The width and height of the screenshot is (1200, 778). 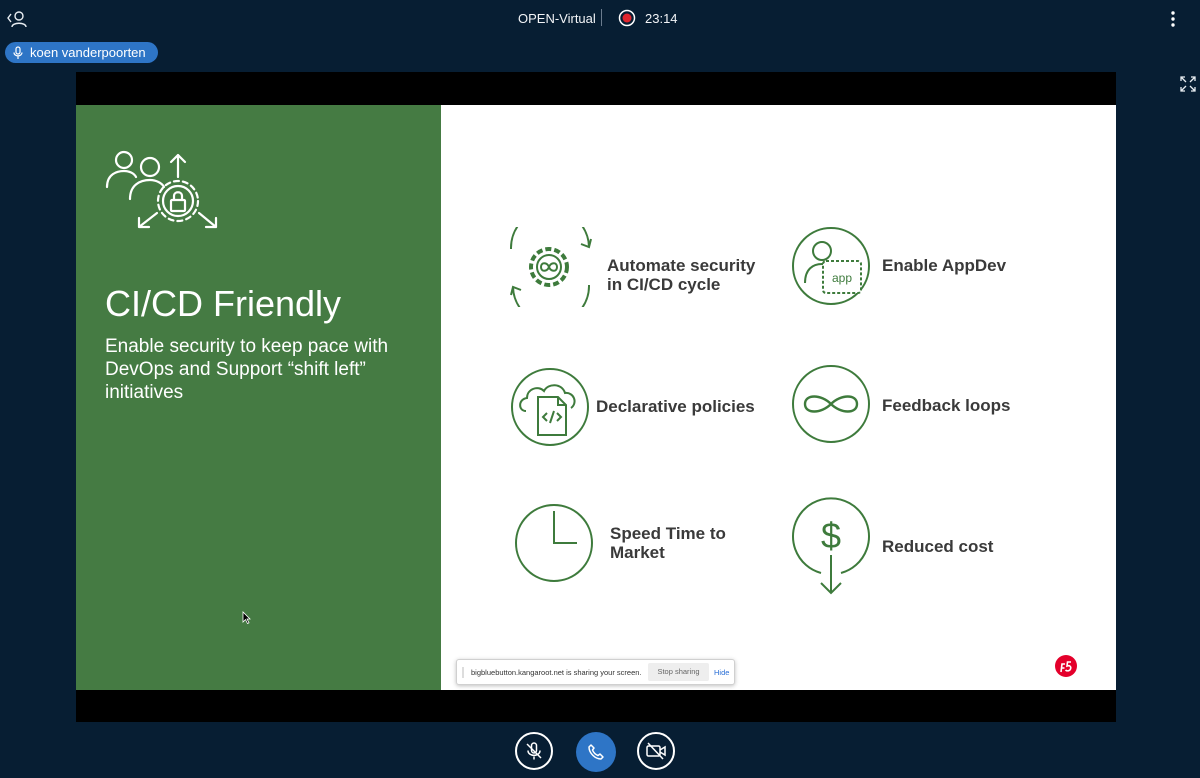 What do you see at coordinates (681, 275) in the screenshot?
I see `feature-label-automate: Automate security in CI/CD cycle` at bounding box center [681, 275].